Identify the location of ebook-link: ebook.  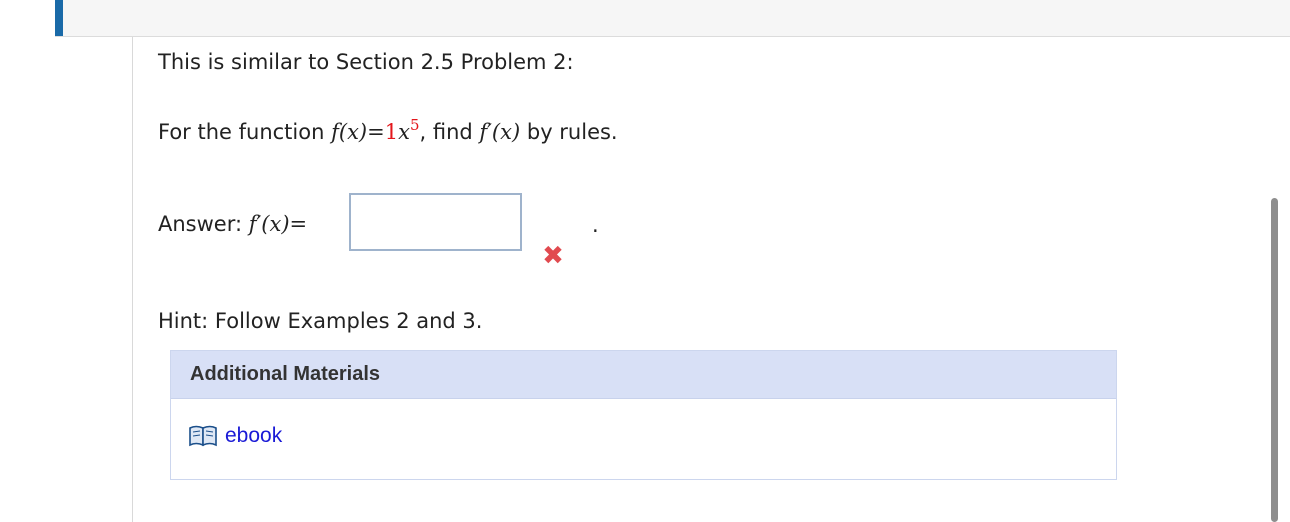
(235, 436).